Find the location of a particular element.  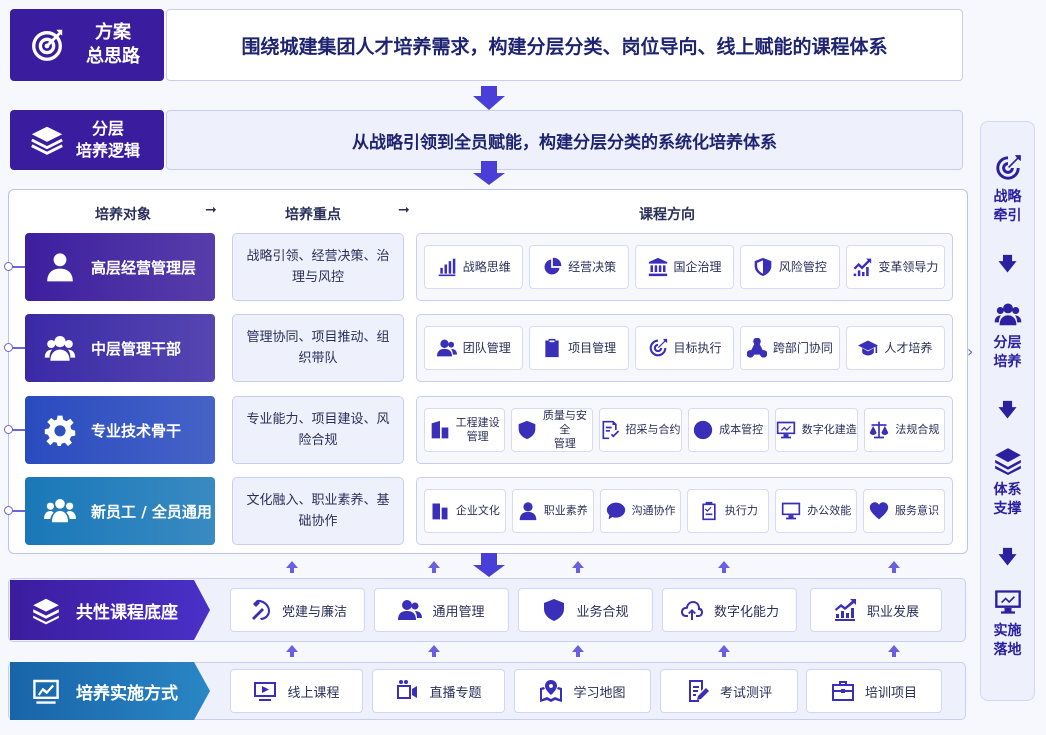

exam-icon is located at coordinates (698, 691).